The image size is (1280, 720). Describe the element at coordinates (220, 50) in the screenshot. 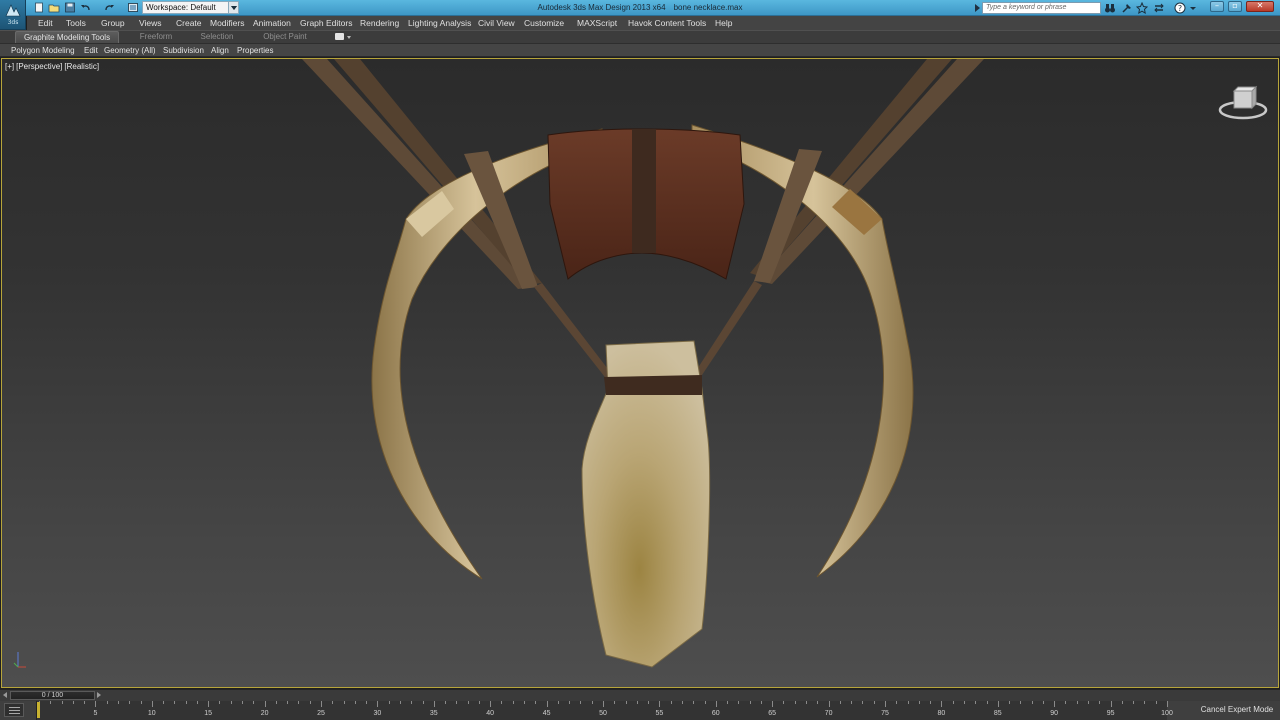

I see `panel-align: Align` at that location.